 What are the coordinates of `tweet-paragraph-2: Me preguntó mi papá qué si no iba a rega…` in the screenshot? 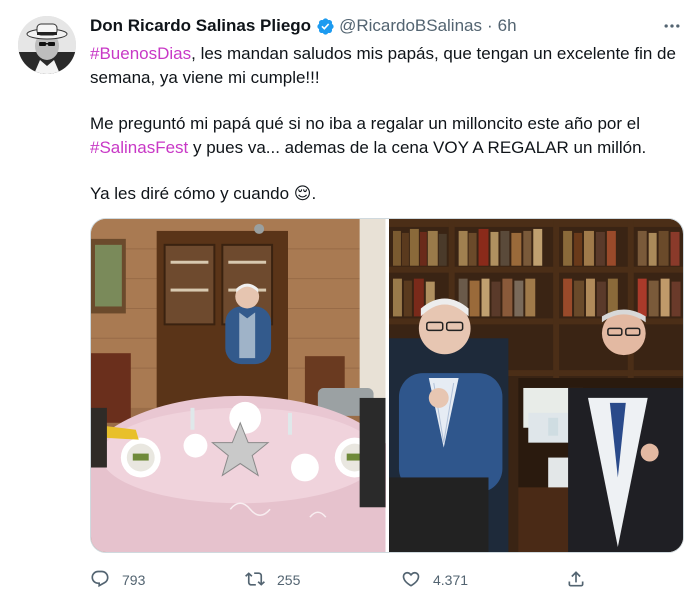 It's located at (385, 135).